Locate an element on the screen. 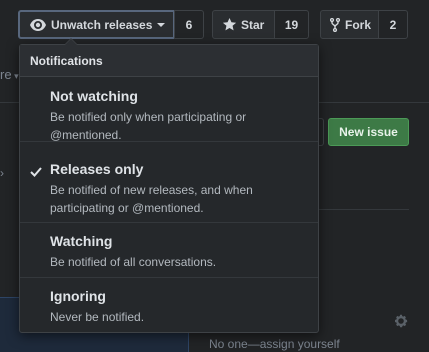 The height and width of the screenshot is (352, 429). star-button: Star is located at coordinates (243, 24).